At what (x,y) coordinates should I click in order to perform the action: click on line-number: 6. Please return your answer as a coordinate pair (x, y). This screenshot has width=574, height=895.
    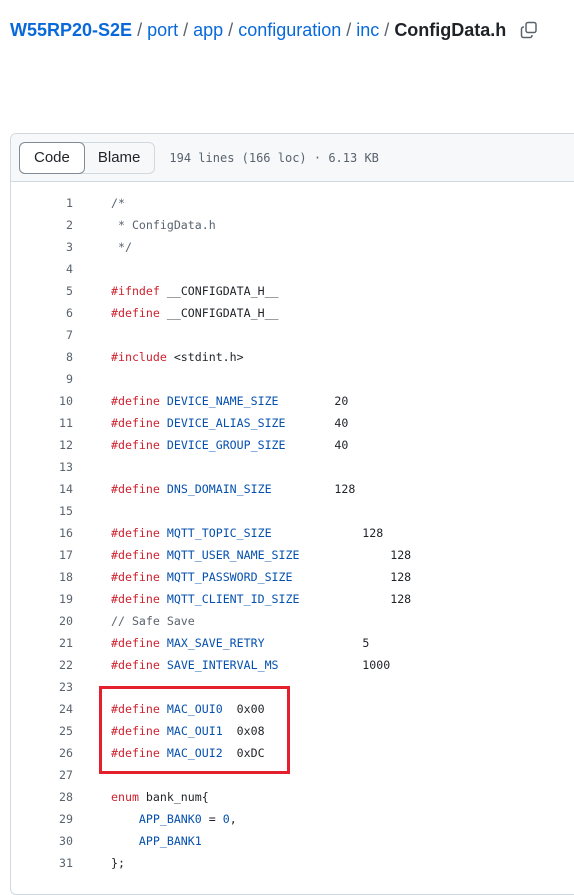
    Looking at the image, I should click on (42, 313).